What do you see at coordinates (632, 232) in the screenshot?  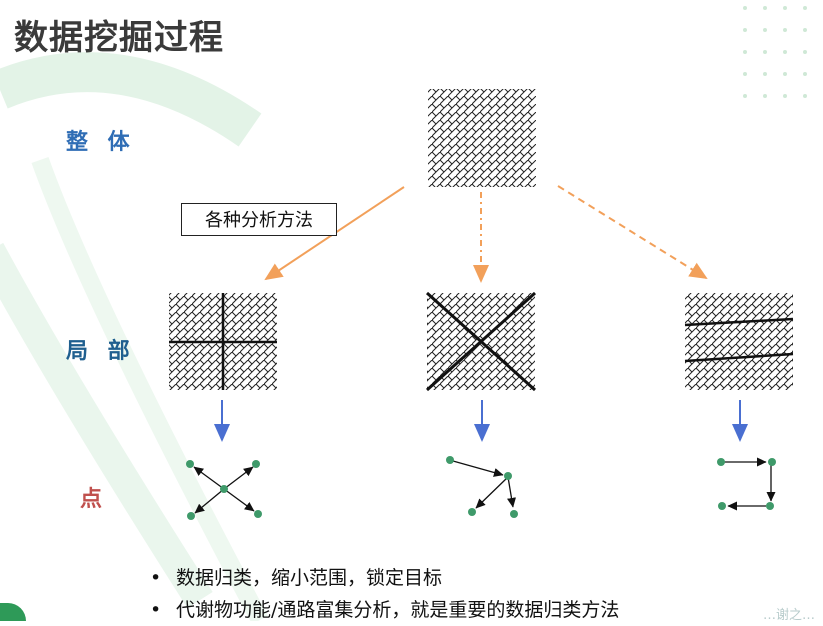 I see `method-arrow-right` at bounding box center [632, 232].